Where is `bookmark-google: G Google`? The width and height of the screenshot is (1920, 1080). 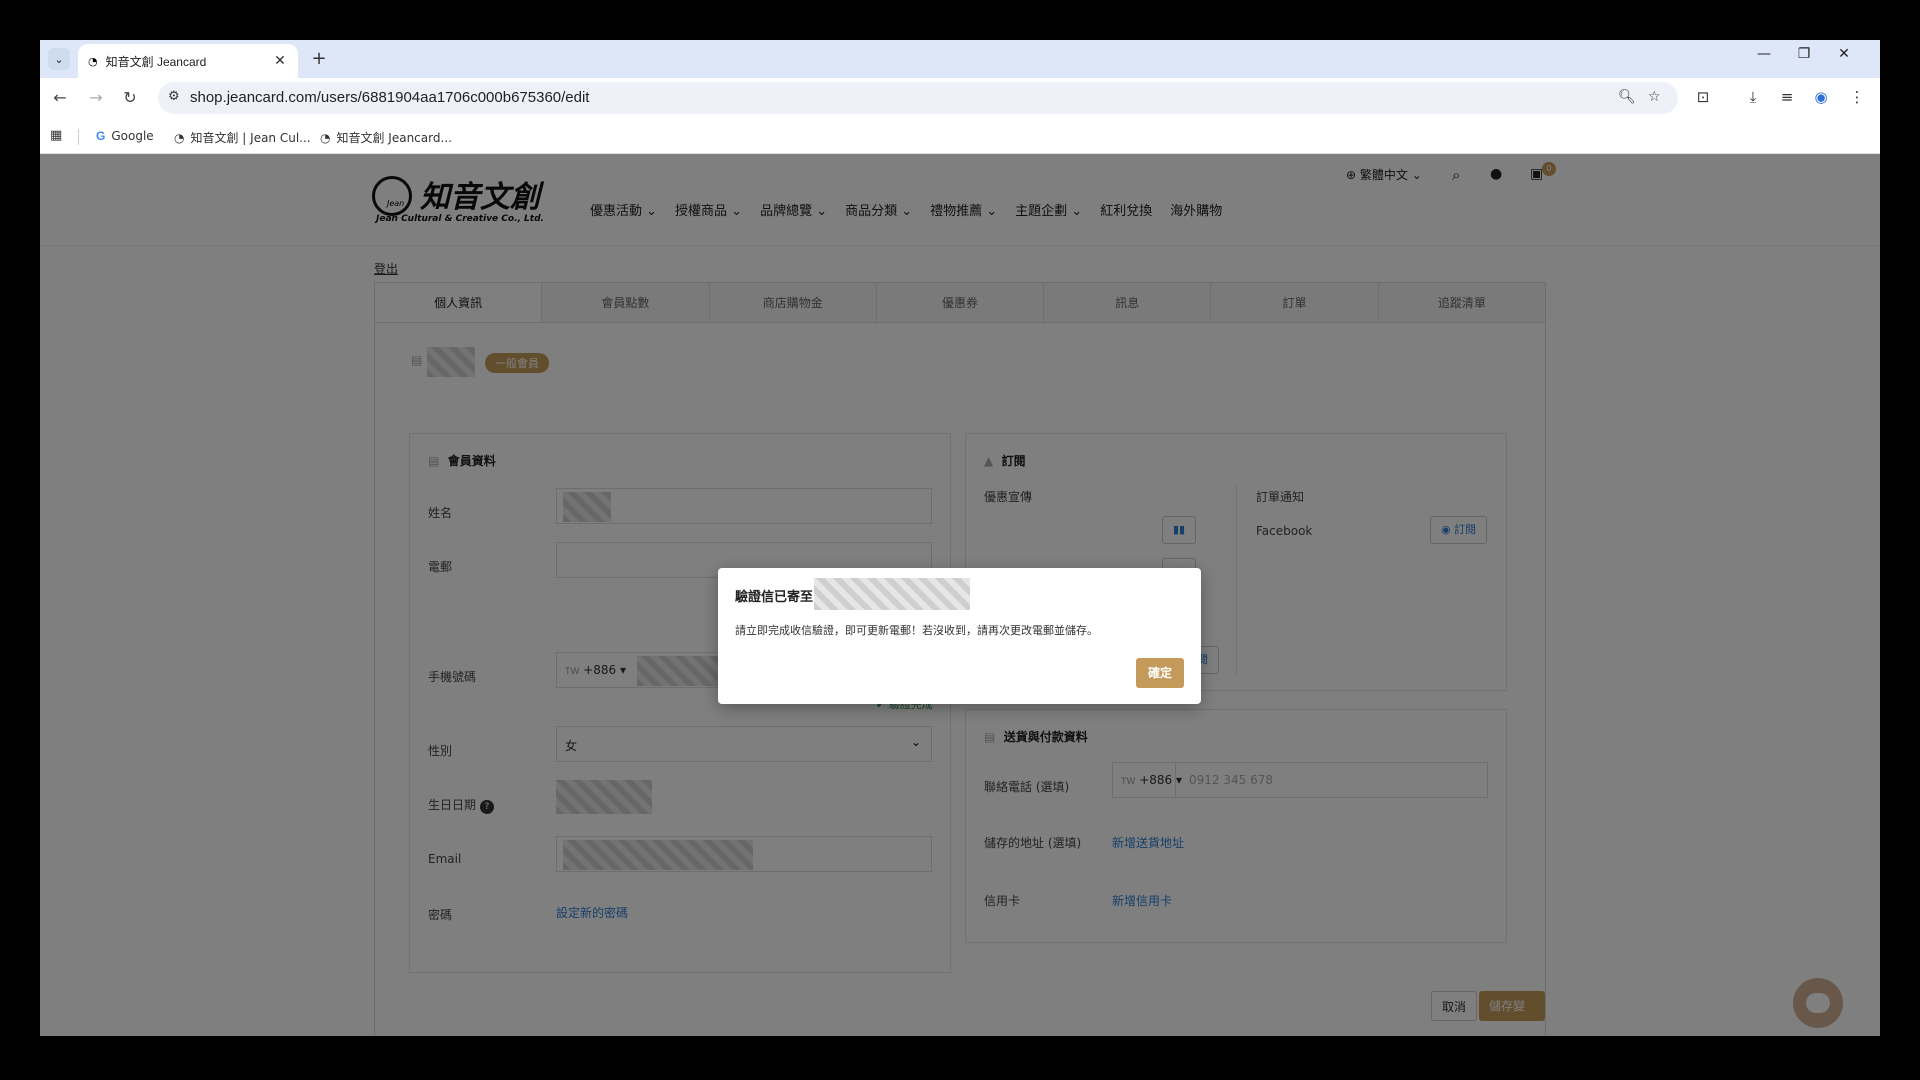 bookmark-google: G Google is located at coordinates (125, 136).